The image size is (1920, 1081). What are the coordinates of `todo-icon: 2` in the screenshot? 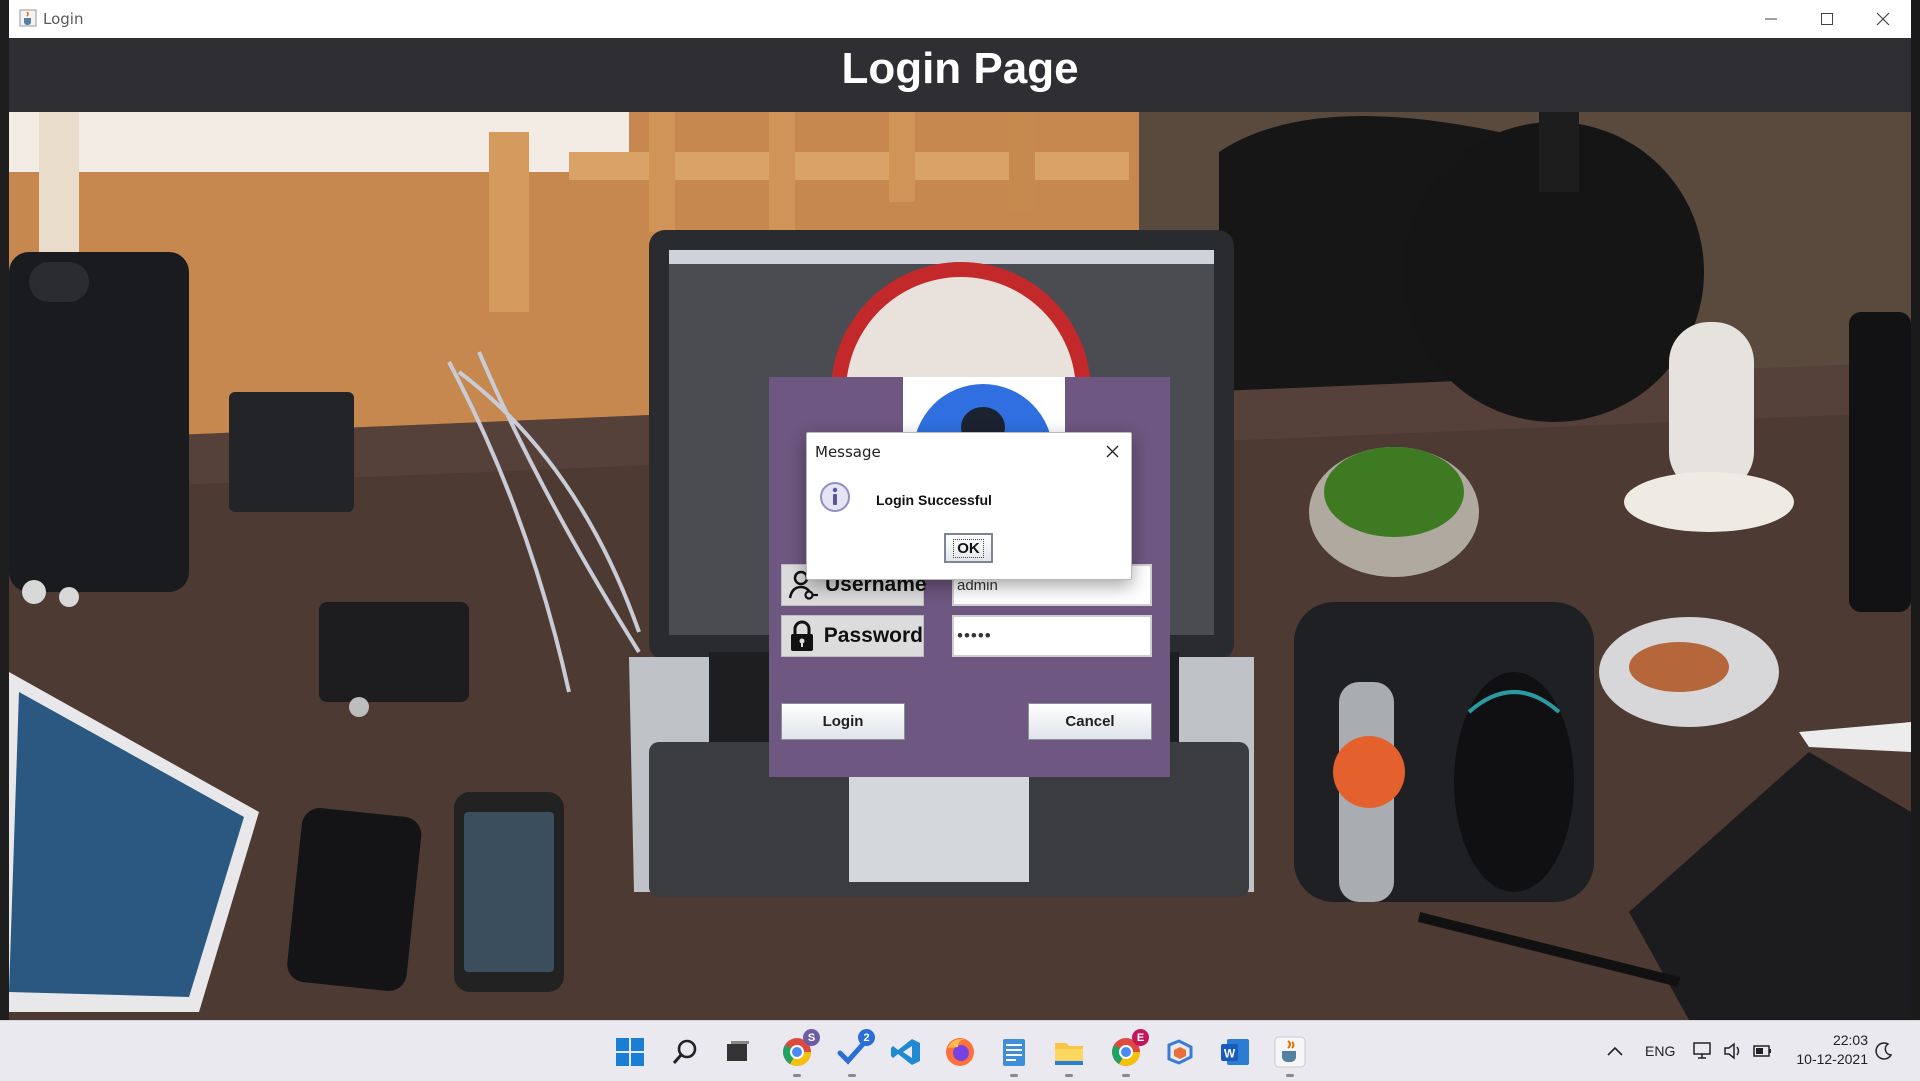 It's located at (855, 1053).